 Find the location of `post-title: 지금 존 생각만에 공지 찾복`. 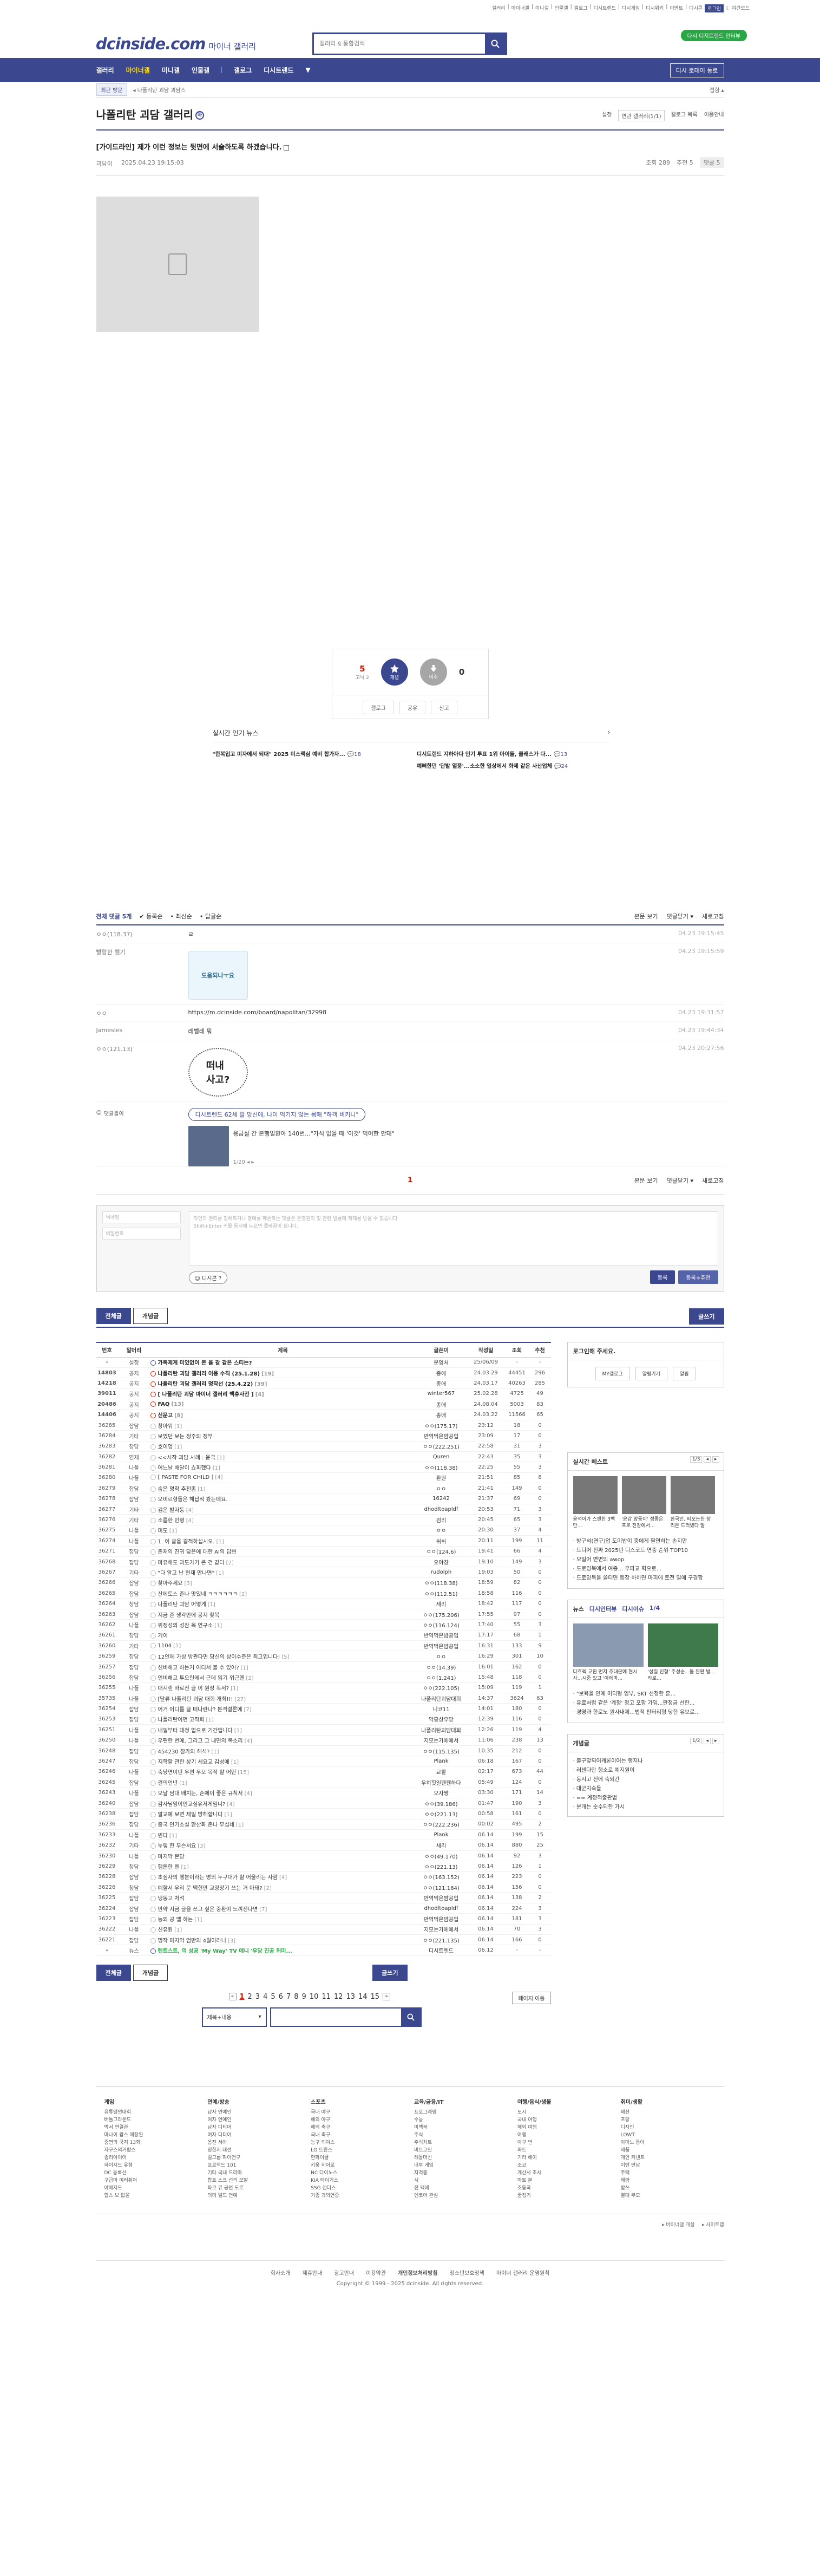

post-title: 지금 존 생각만에 공지 찾복 is located at coordinates (189, 1616).